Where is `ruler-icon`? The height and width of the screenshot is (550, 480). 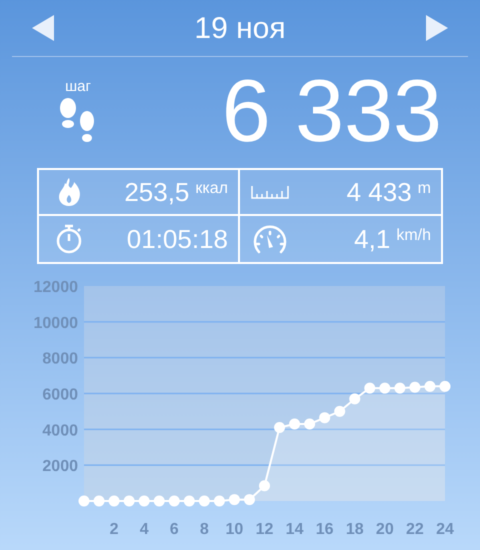 ruler-icon is located at coordinates (270, 192).